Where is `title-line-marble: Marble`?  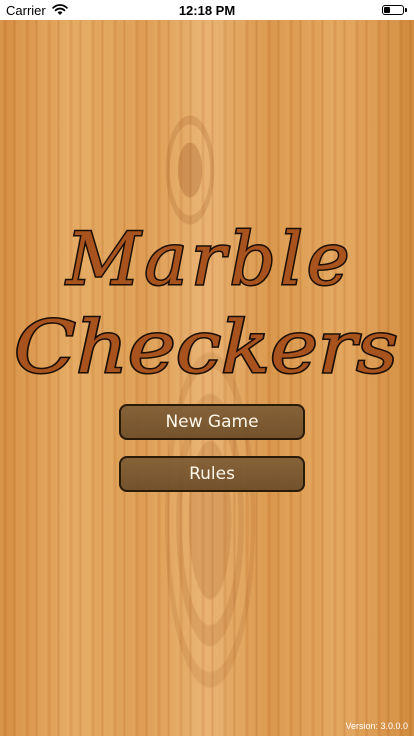 title-line-marble: Marble is located at coordinates (209, 259).